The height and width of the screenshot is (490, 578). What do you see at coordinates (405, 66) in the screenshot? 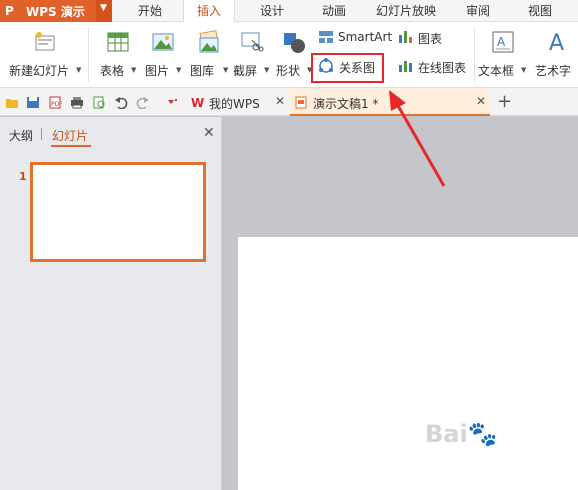
I see `online-chart-icon` at bounding box center [405, 66].